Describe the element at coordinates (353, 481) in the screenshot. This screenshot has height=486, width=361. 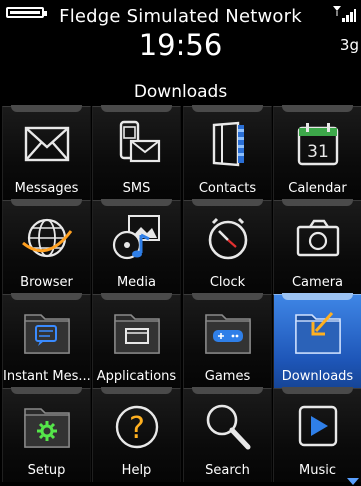
I see `scroll-down-indicator` at that location.